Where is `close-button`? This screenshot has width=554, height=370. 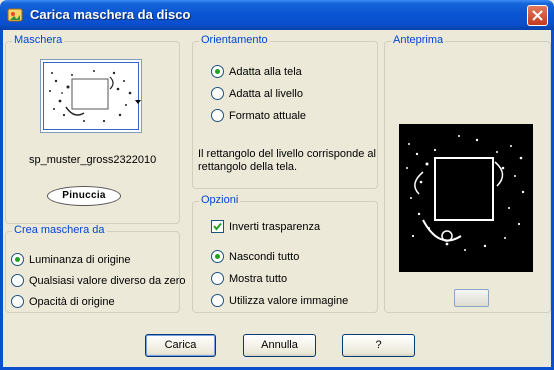 close-button is located at coordinates (537, 15).